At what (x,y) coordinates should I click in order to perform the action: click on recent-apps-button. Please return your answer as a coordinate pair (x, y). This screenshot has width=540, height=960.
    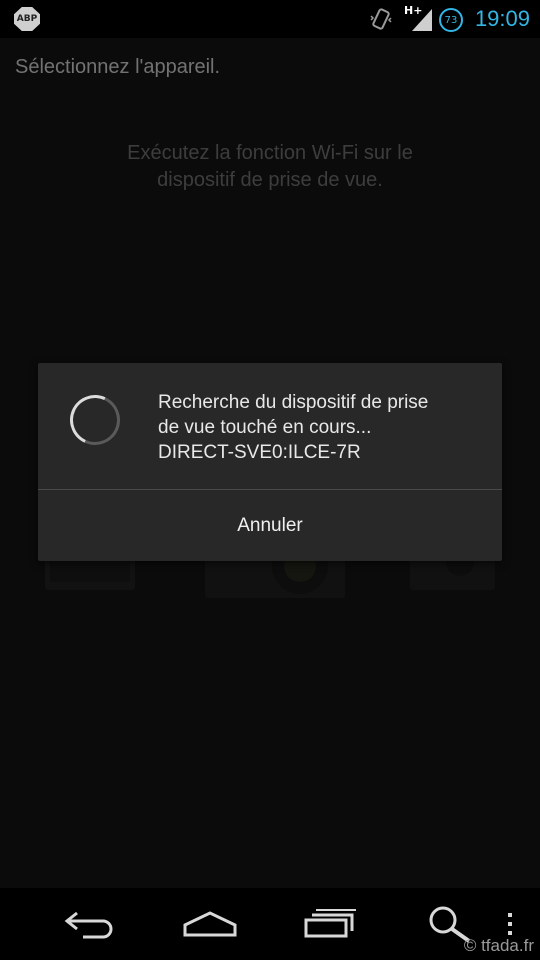
    Looking at the image, I should click on (330, 924).